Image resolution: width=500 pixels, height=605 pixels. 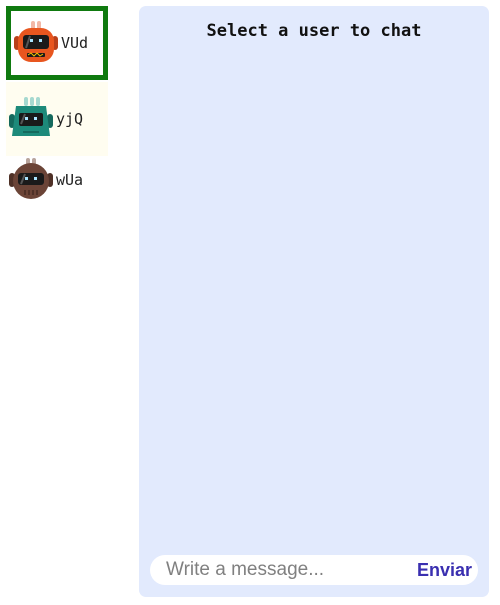 I want to click on user-name: VUd, so click(x=75, y=43).